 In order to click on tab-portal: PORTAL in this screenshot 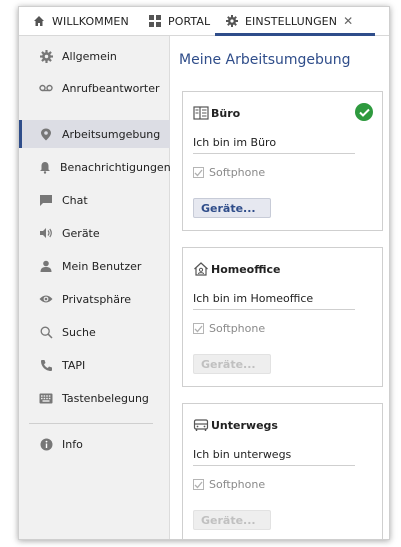, I will do `click(179, 21)`.